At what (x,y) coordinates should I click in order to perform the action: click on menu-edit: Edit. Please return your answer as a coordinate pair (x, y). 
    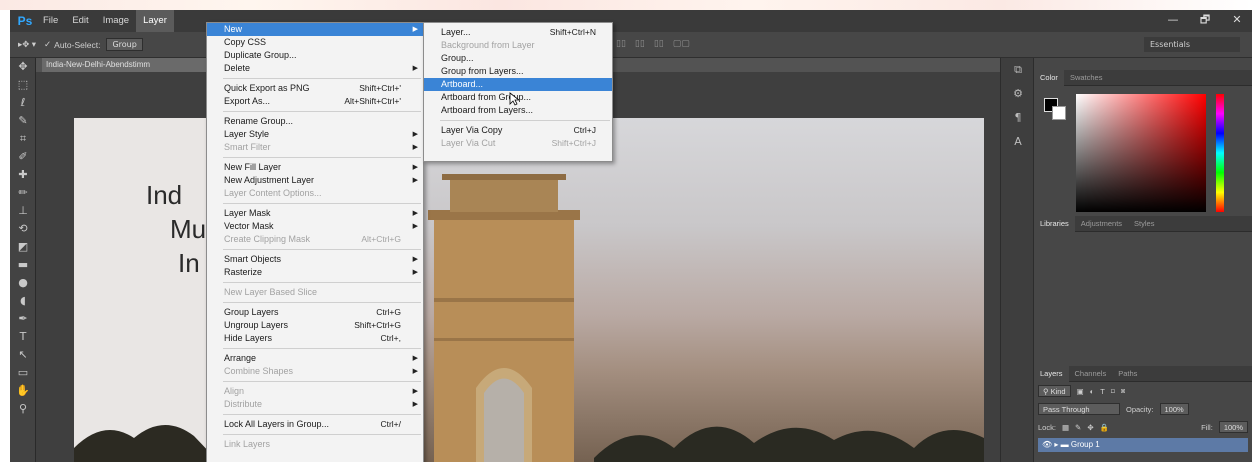
    Looking at the image, I should click on (80, 21).